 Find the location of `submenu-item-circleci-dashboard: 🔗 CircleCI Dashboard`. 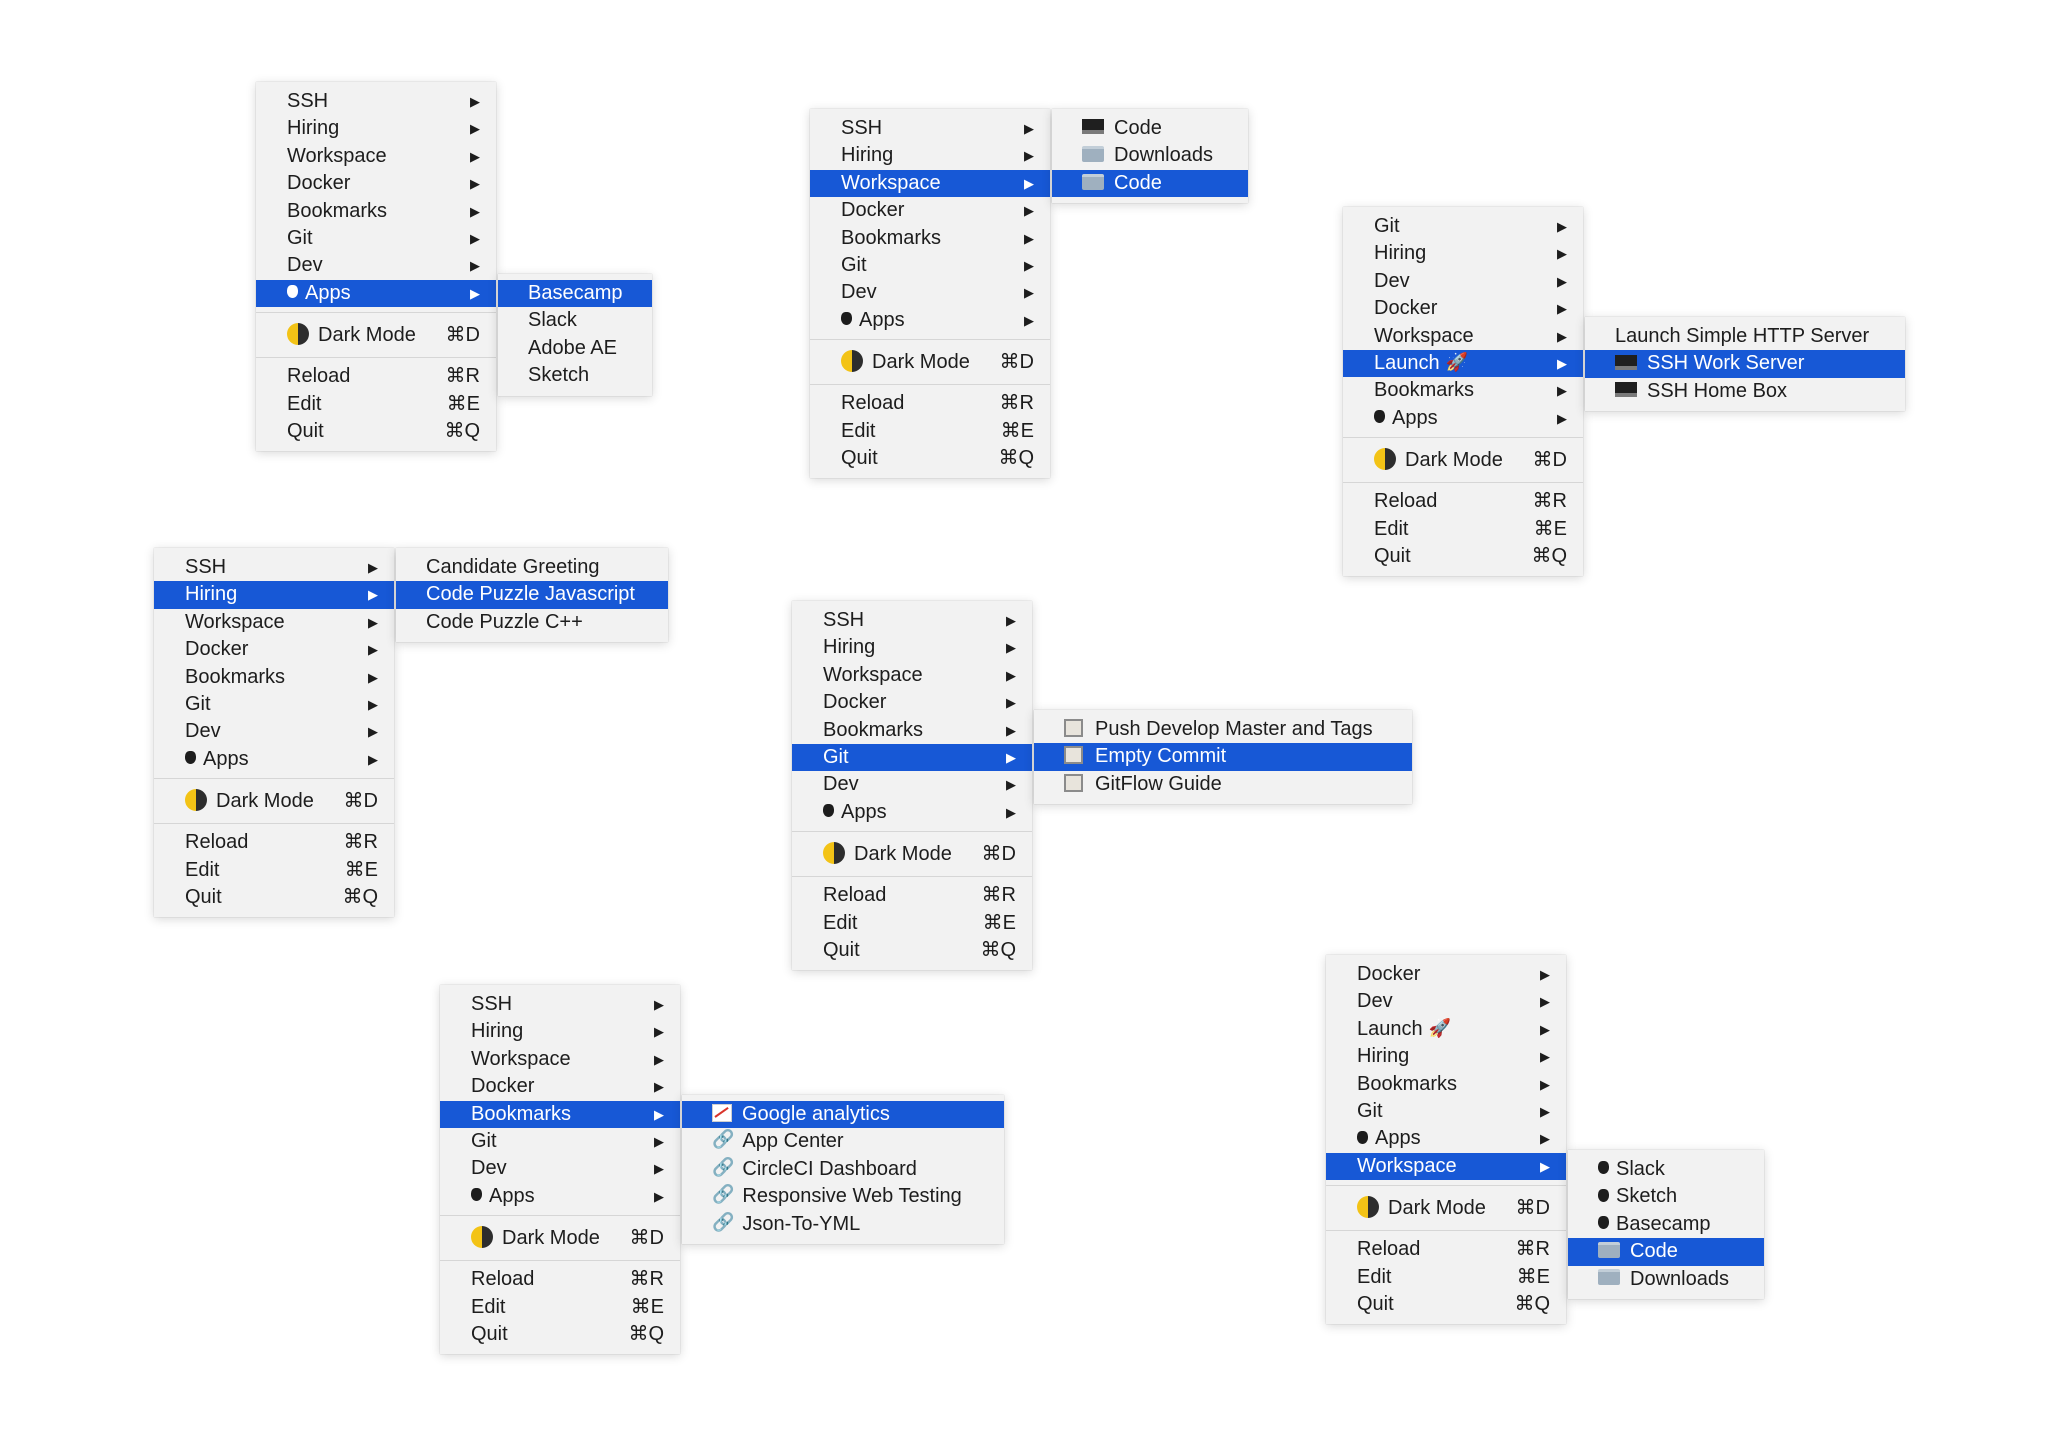

submenu-item-circleci-dashboard: 🔗 CircleCI Dashboard is located at coordinates (843, 1169).